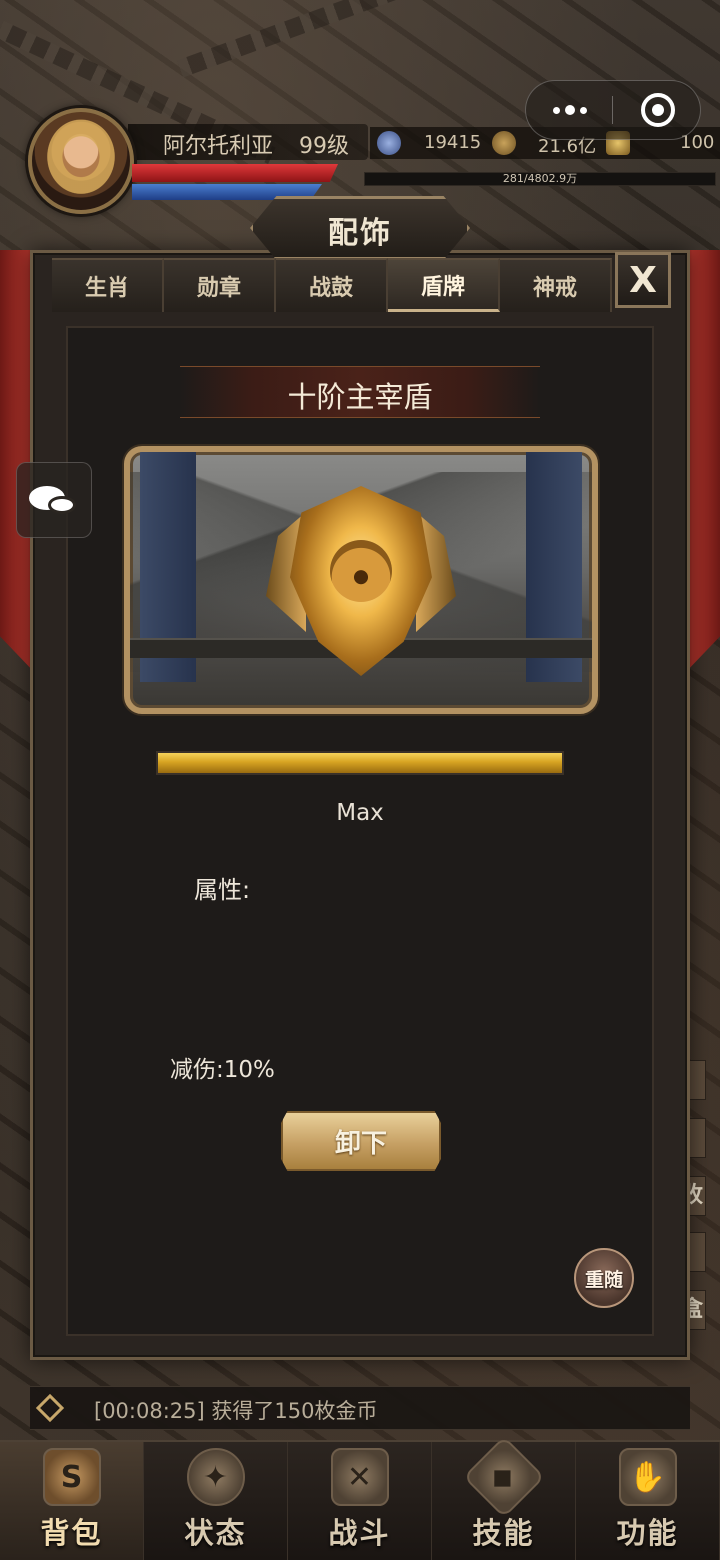 This screenshot has width=720, height=1560. Describe the element at coordinates (360, 397) in the screenshot. I see `item-name: 十阶主宰盾` at that location.